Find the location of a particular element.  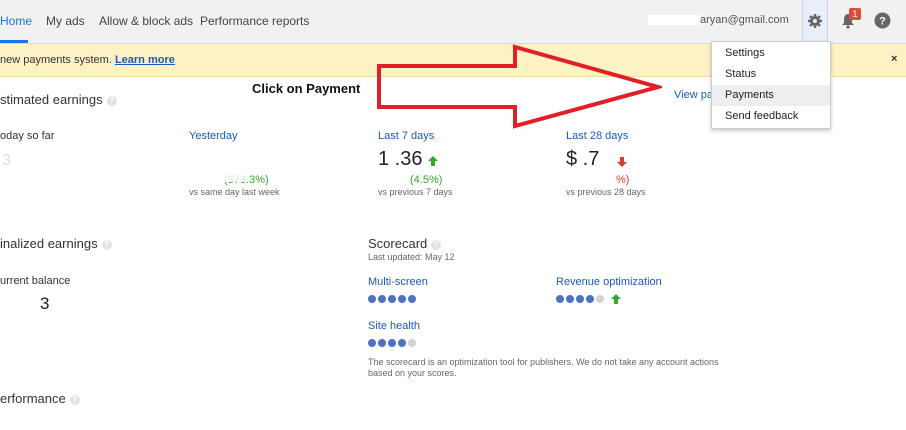

last-7-days-compare: vs previous 7 days is located at coordinates (415, 192).